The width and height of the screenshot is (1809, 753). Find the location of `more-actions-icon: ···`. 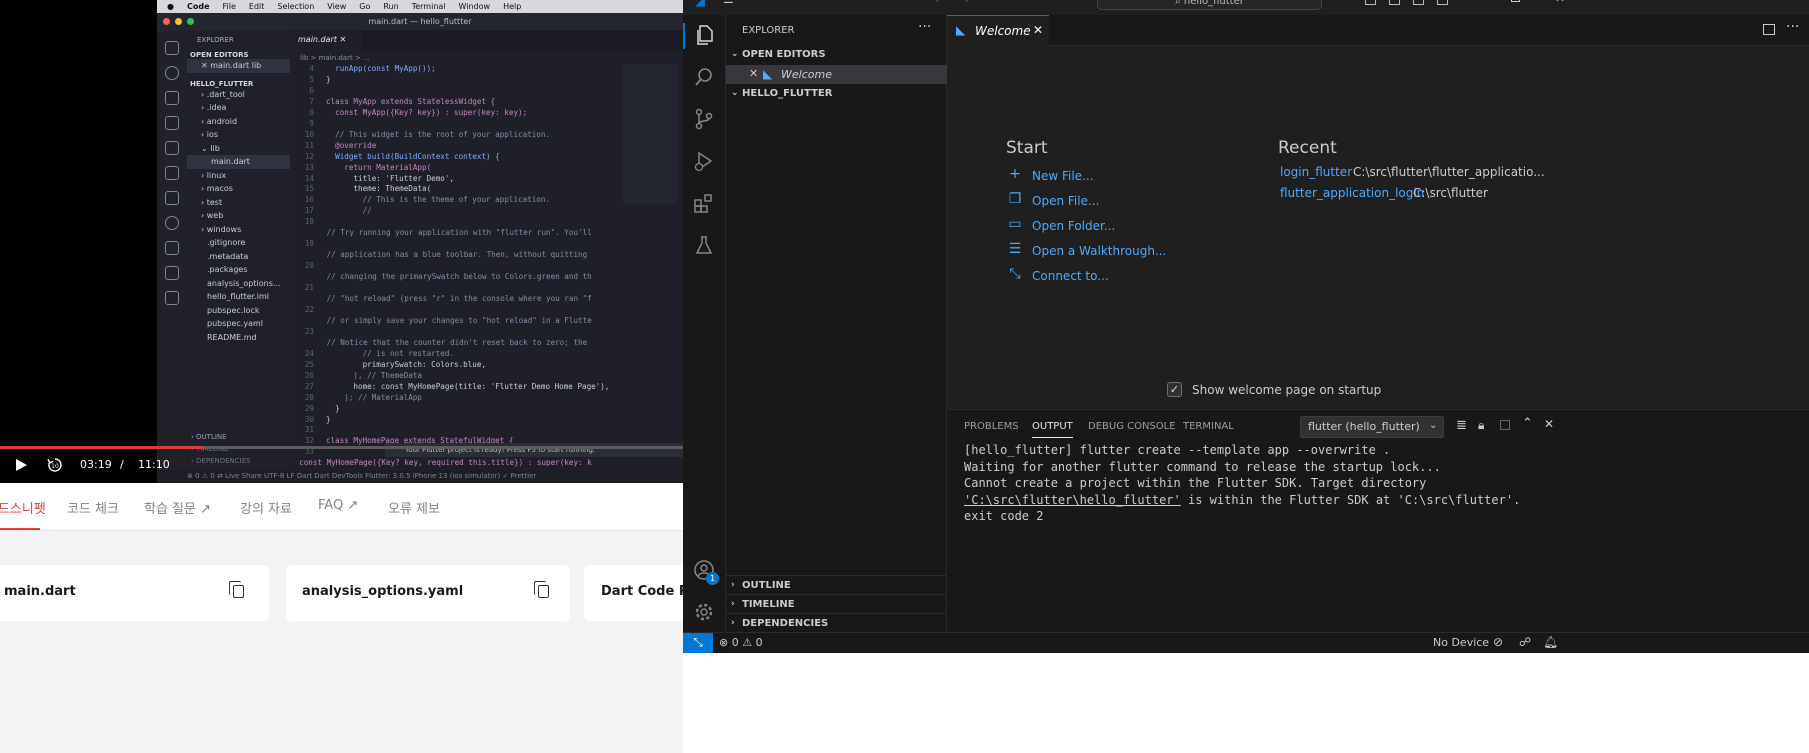

more-actions-icon: ··· is located at coordinates (924, 27).